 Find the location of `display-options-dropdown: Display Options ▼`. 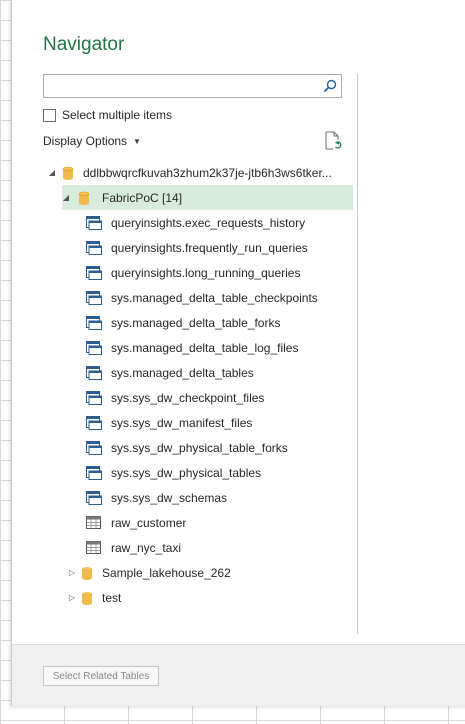

display-options-dropdown: Display Options ▼ is located at coordinates (92, 141).